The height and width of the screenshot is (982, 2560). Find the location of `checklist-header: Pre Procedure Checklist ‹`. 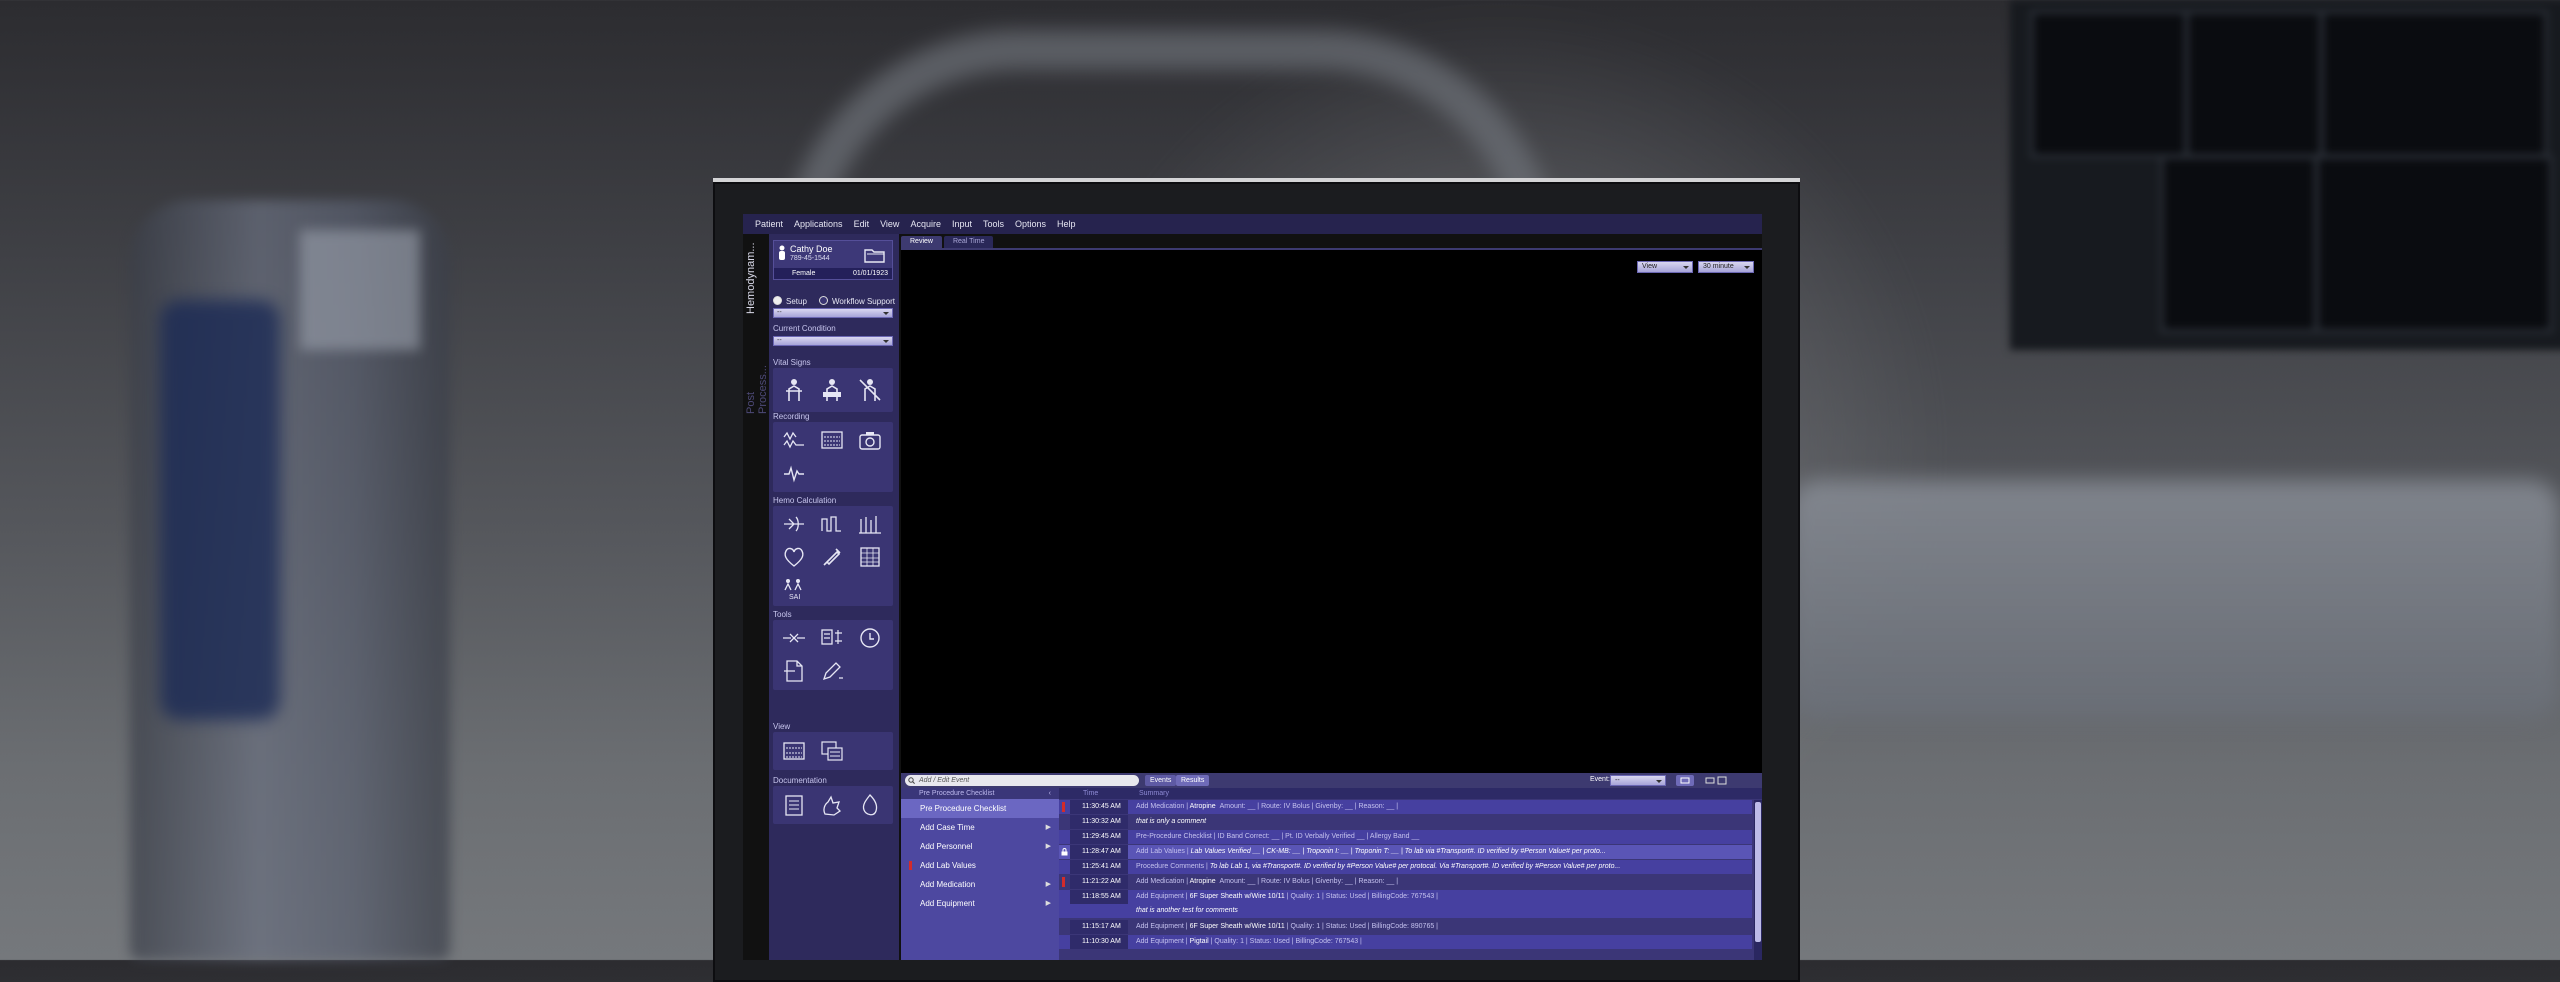

checklist-header: Pre Procedure Checklist ‹ is located at coordinates (980, 793).